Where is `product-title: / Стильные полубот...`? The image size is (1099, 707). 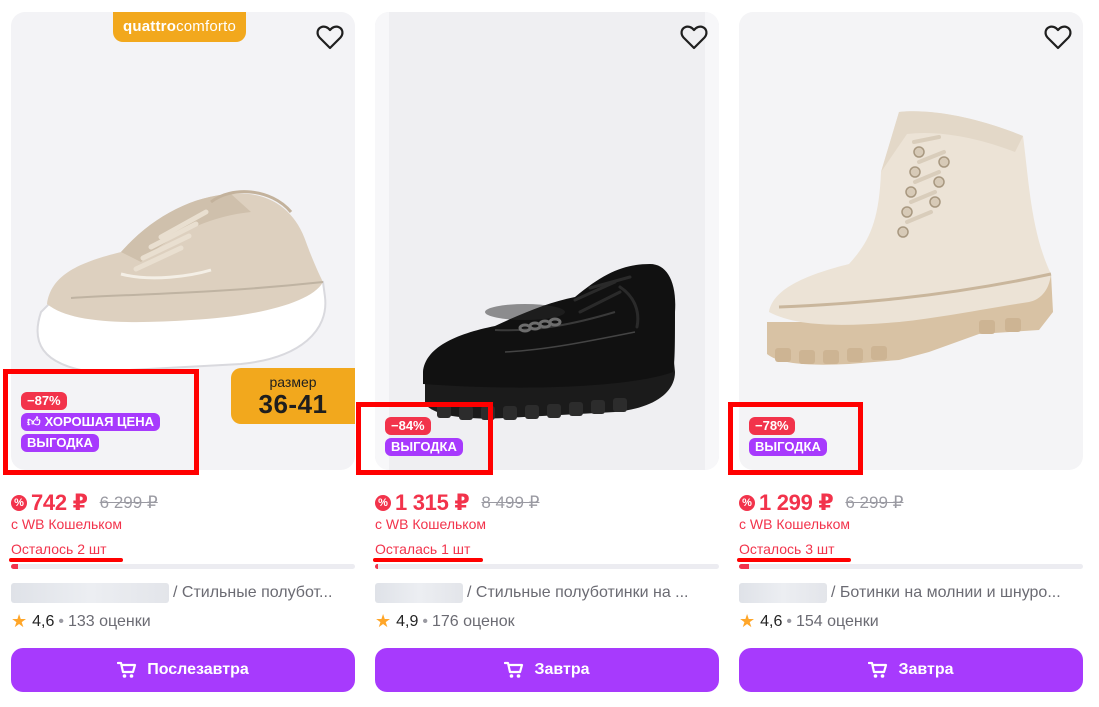 product-title: / Стильные полубот... is located at coordinates (183, 593).